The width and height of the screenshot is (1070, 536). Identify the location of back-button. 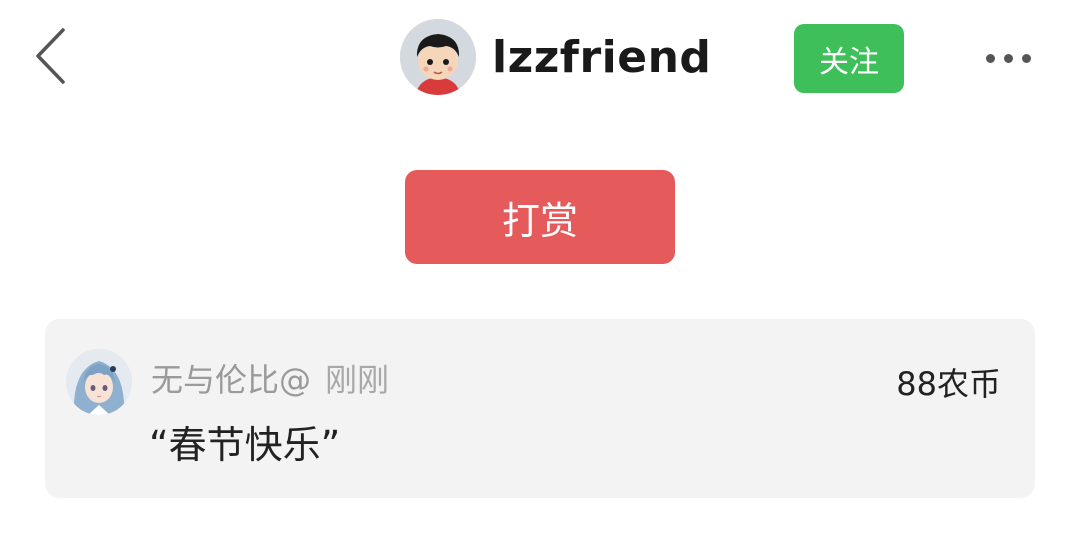
(50, 56).